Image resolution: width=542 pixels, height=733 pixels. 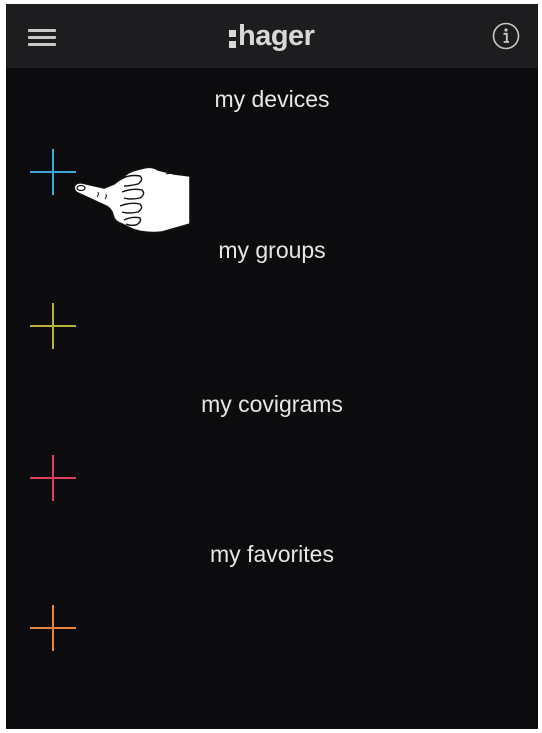 I want to click on section-title-devices: my devices, so click(x=272, y=99).